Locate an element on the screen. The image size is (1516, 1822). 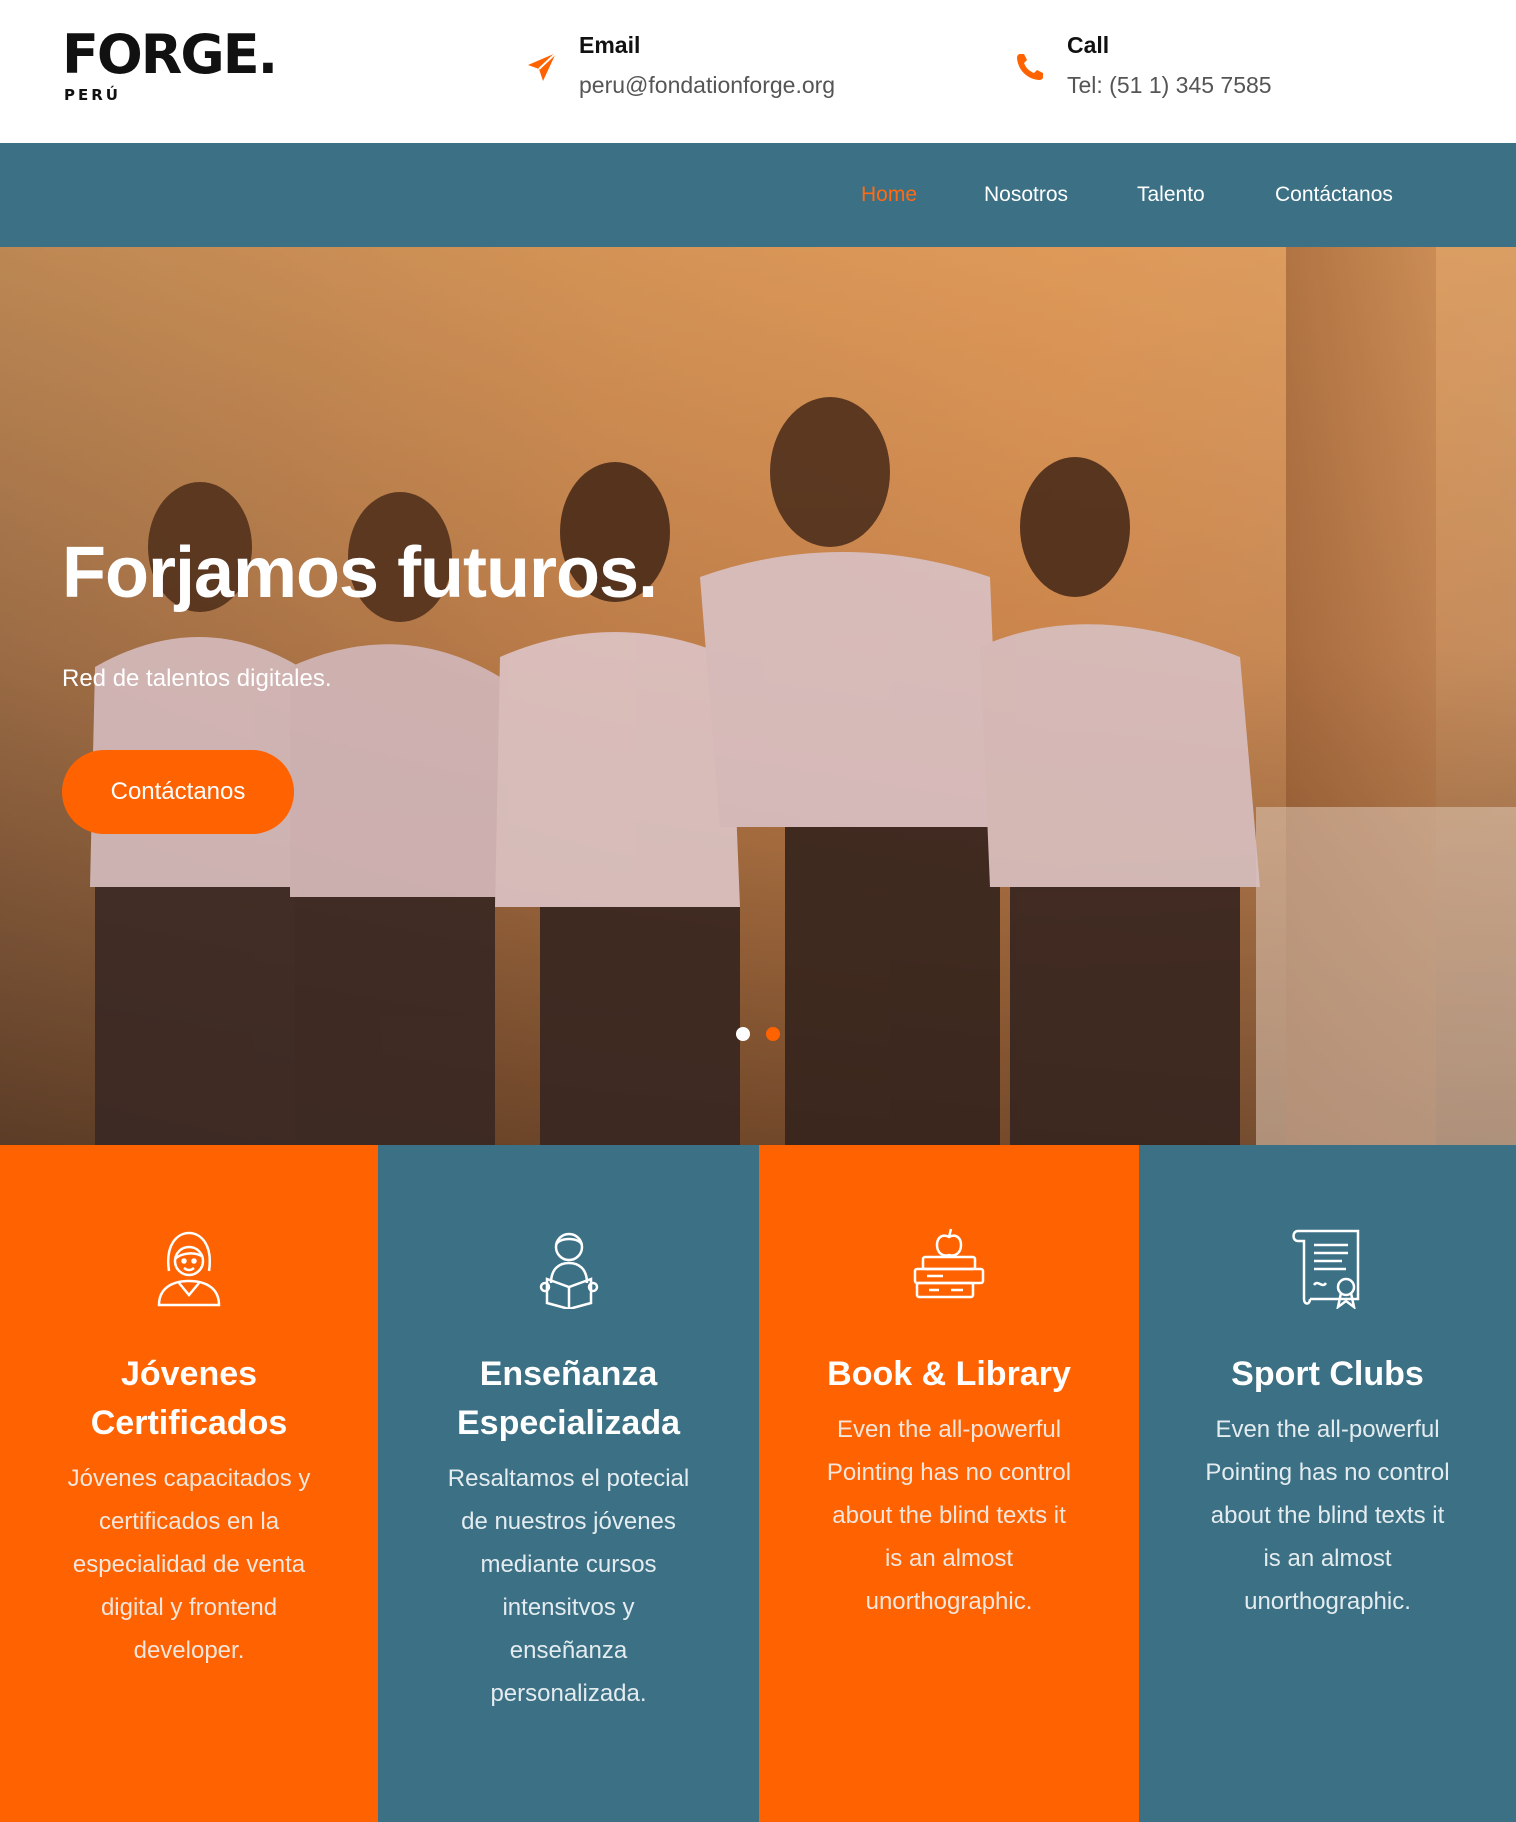
email-label: Email is located at coordinates (610, 45).